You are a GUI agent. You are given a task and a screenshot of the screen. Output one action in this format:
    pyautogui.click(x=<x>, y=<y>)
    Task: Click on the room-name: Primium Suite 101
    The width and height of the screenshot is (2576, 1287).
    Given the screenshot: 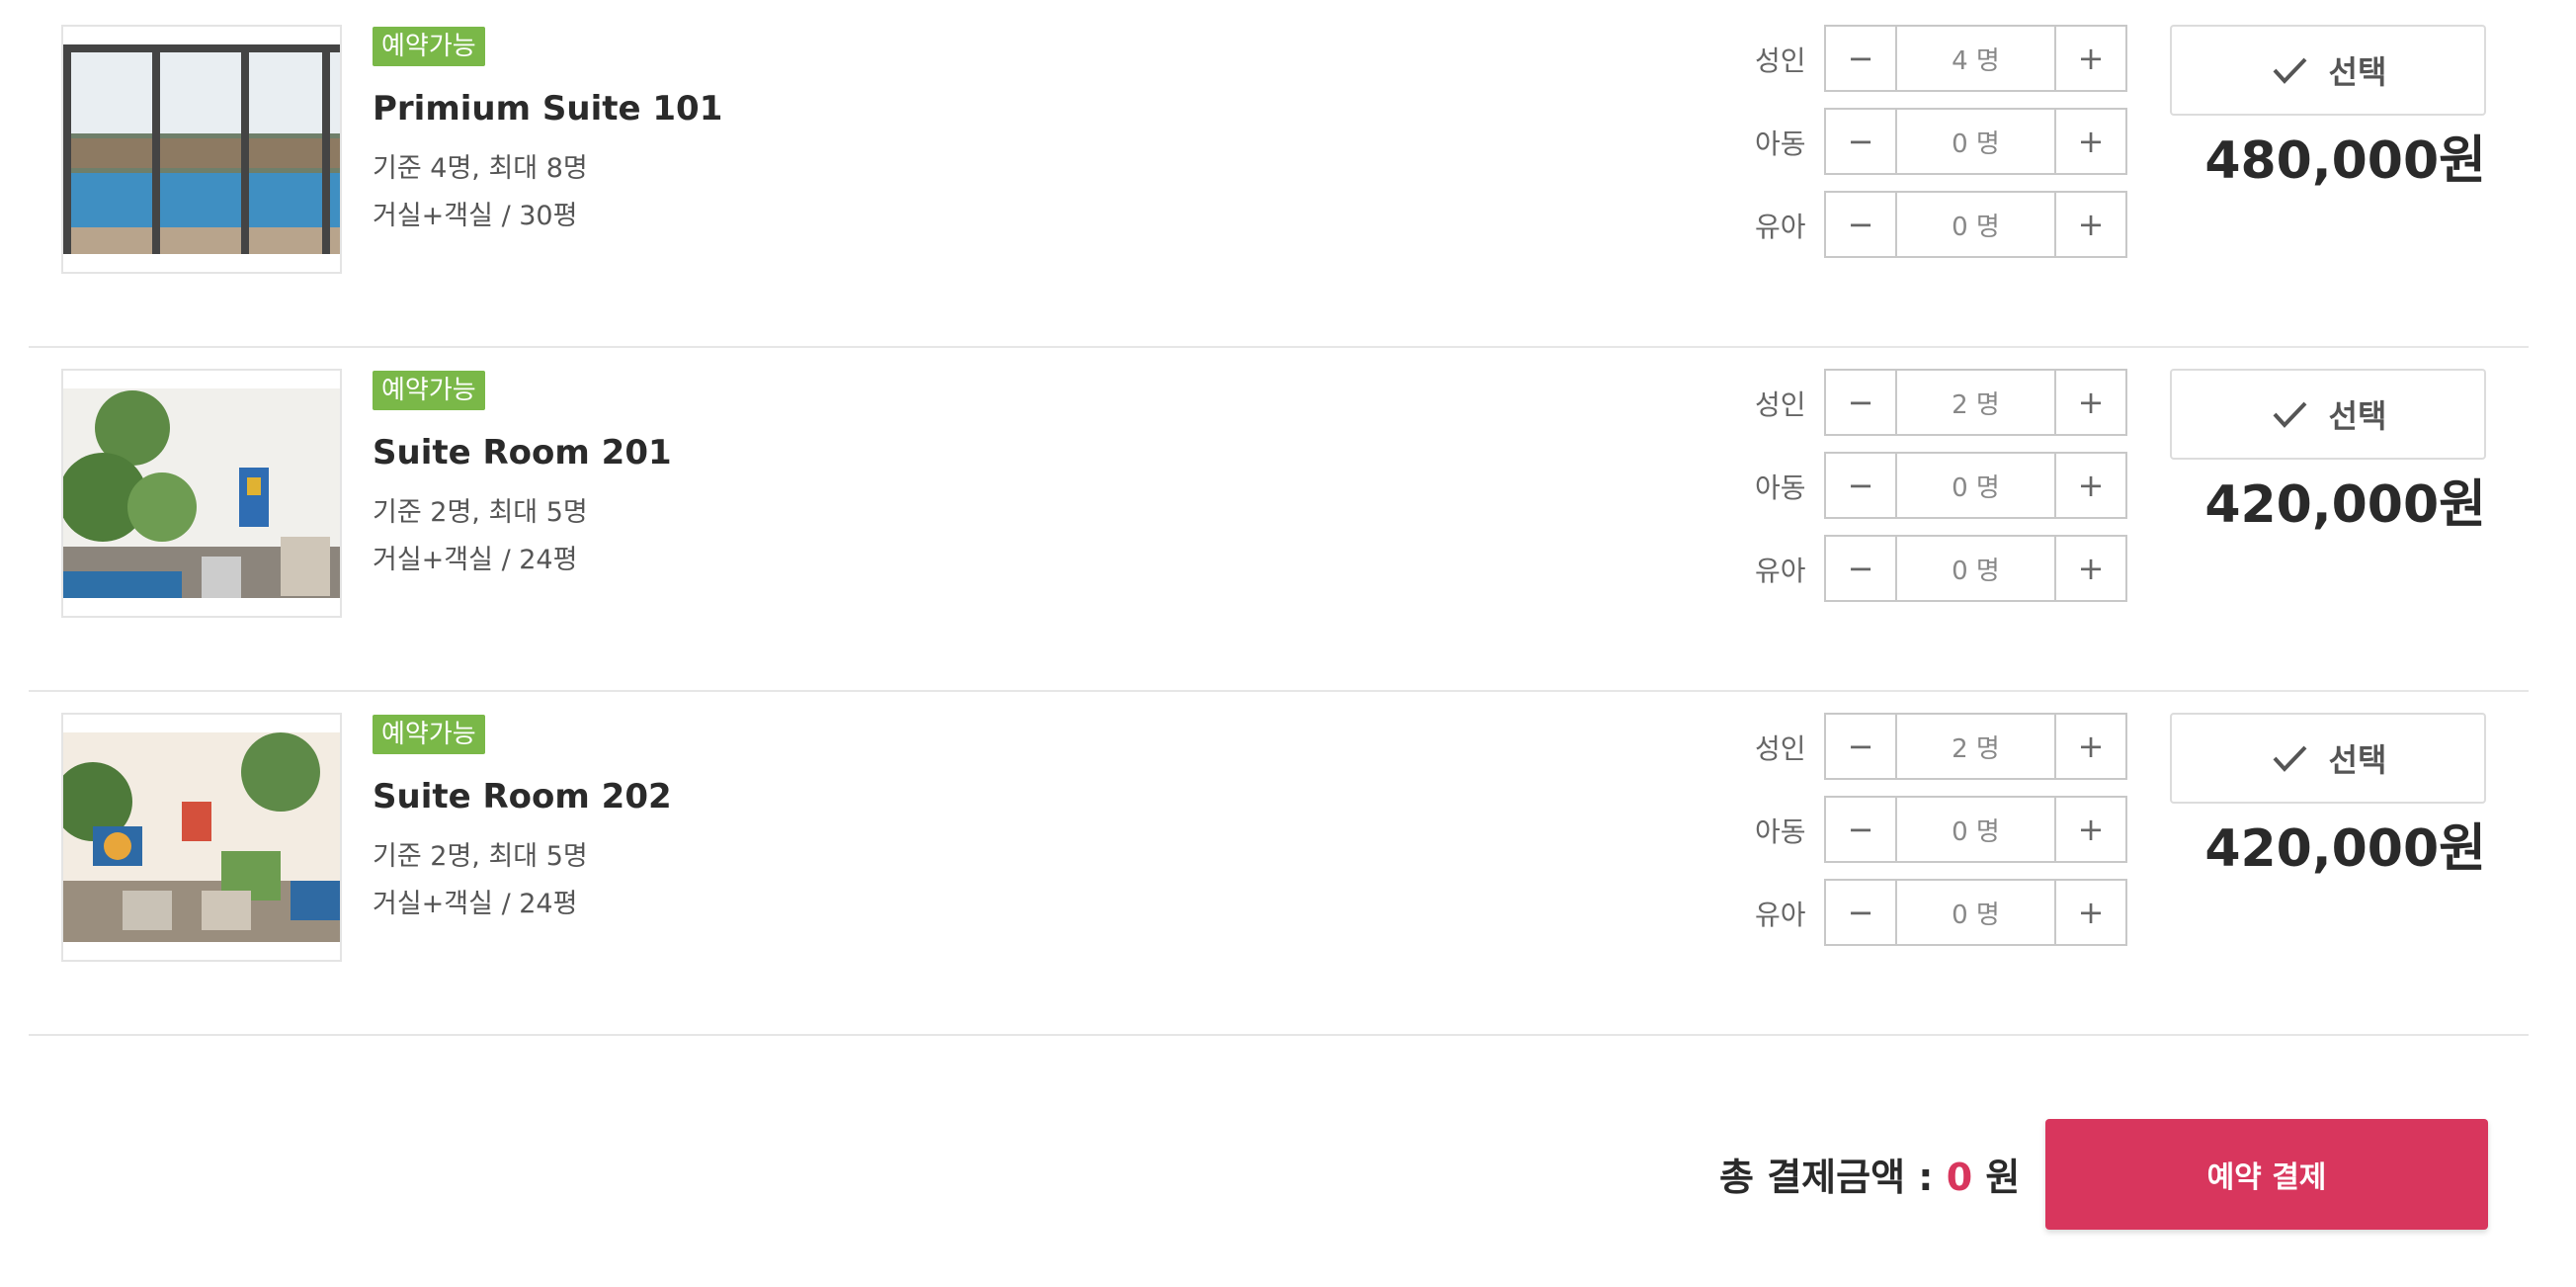 What is the action you would take?
    pyautogui.click(x=548, y=109)
    